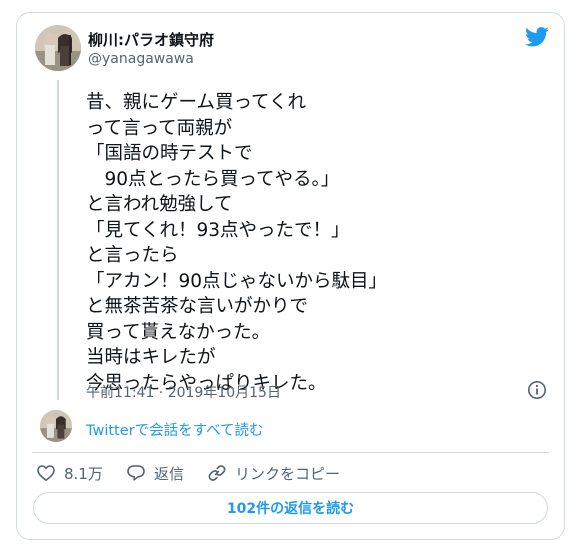 This screenshot has width=571, height=548. I want to click on link-icon, so click(217, 473).